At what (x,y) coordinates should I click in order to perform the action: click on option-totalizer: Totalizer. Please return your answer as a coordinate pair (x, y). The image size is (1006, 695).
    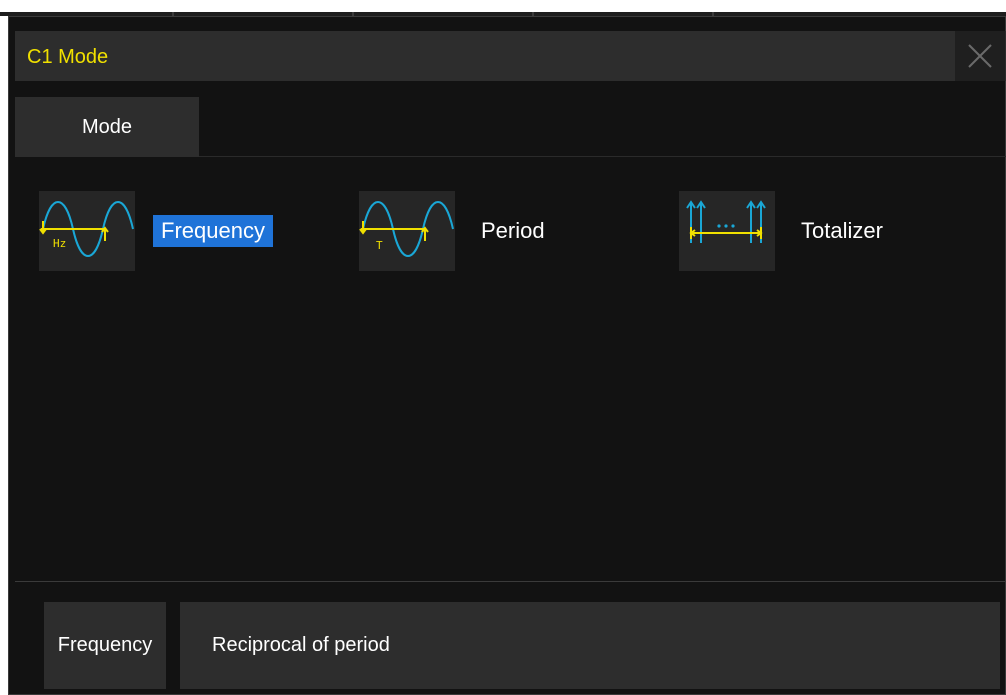
    Looking at the image, I should click on (799, 231).